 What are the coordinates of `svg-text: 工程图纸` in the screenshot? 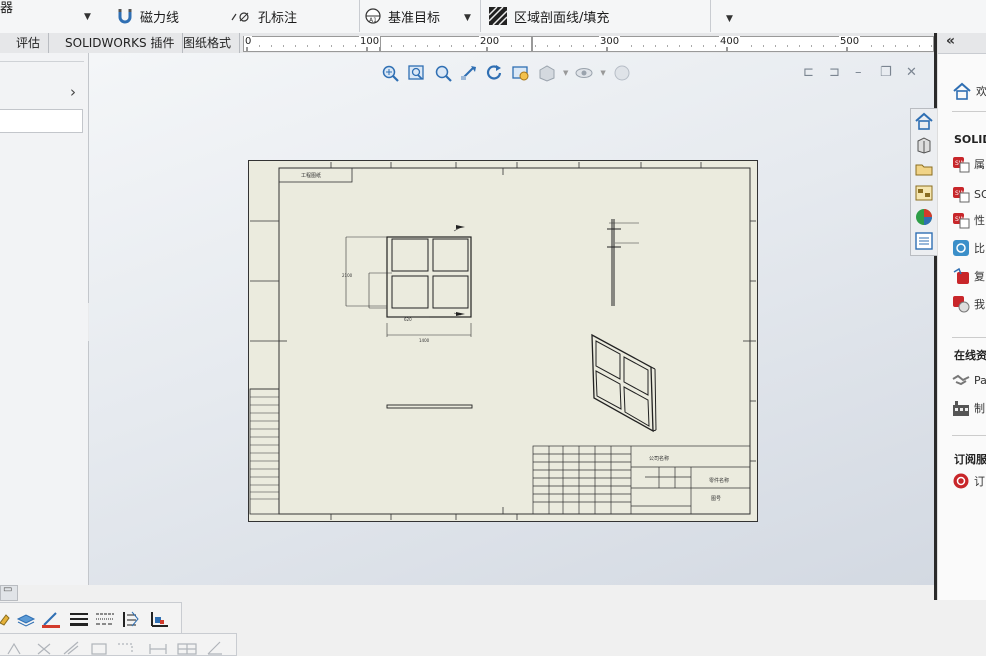 It's located at (311, 175).